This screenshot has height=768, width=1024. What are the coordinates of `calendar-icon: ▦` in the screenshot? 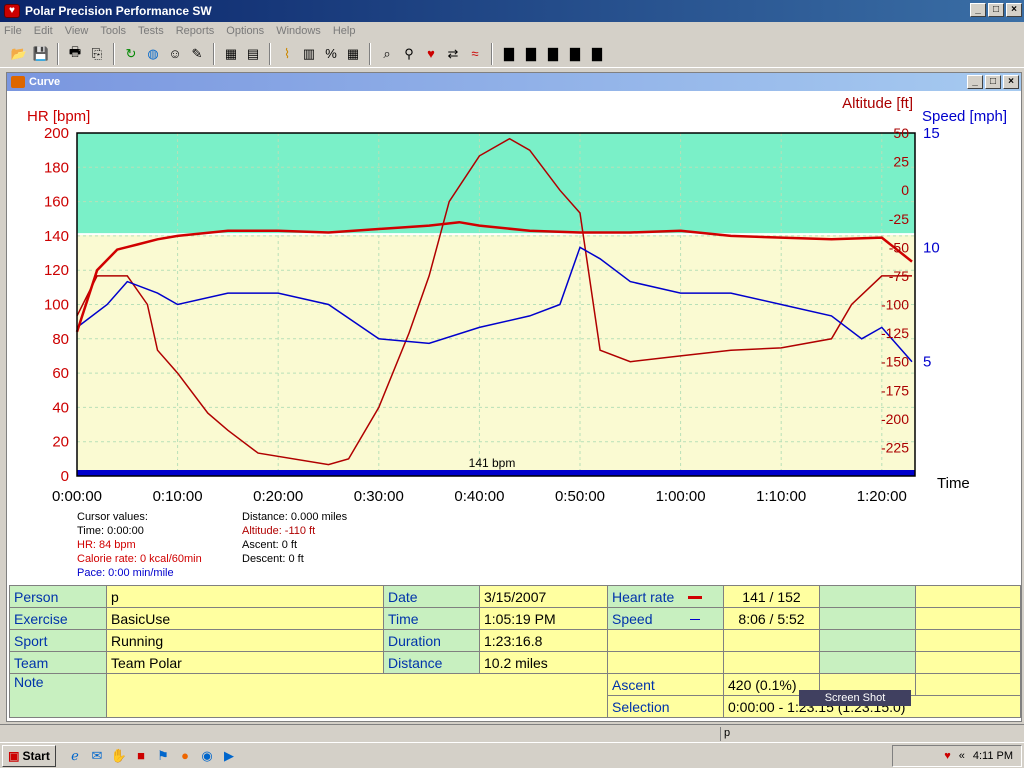 It's located at (231, 54).